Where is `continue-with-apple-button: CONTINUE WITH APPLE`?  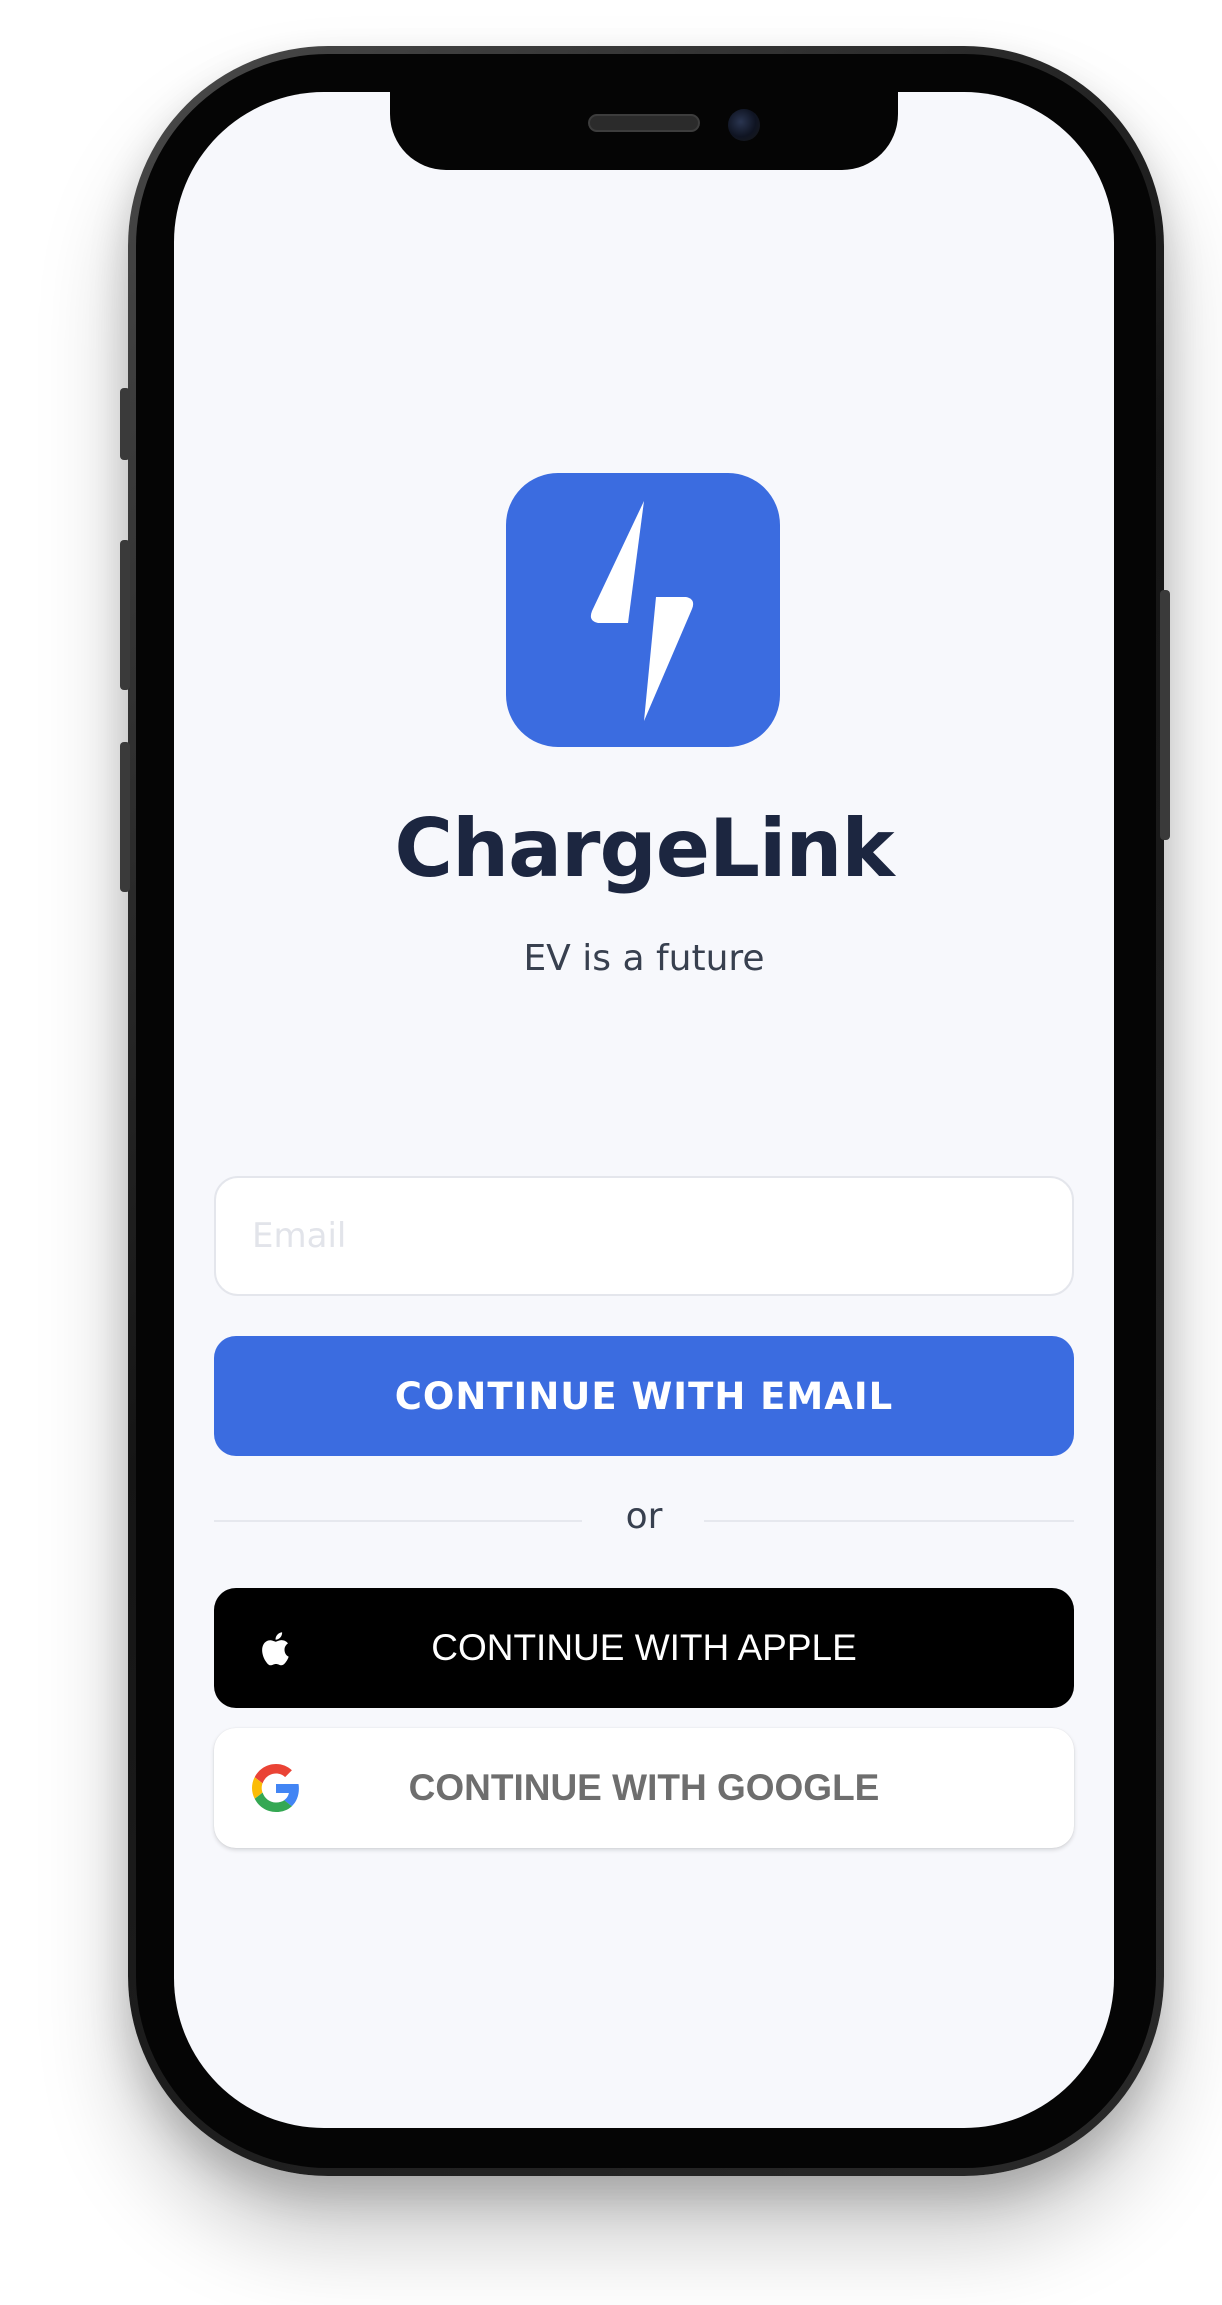 continue-with-apple-button: CONTINUE WITH APPLE is located at coordinates (644, 1648).